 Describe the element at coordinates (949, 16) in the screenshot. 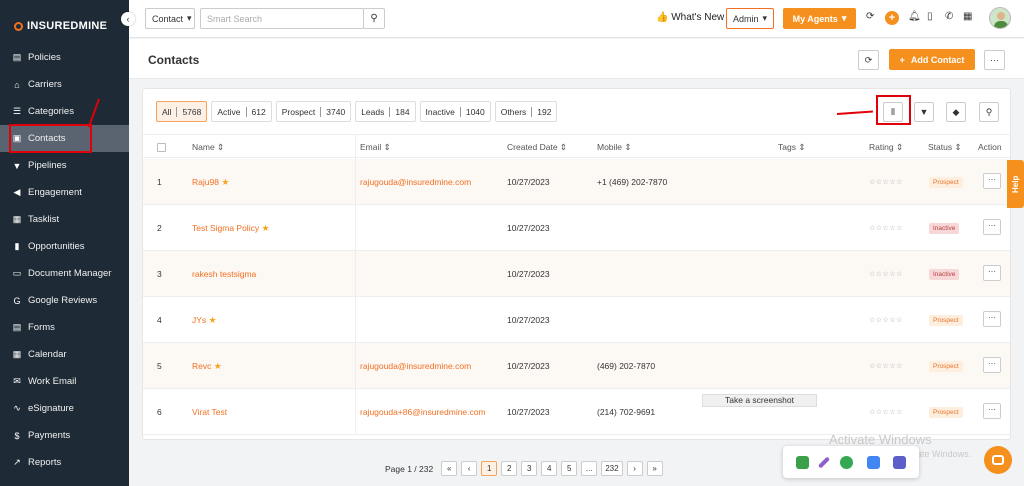

I see `phone-icon: ✆` at that location.